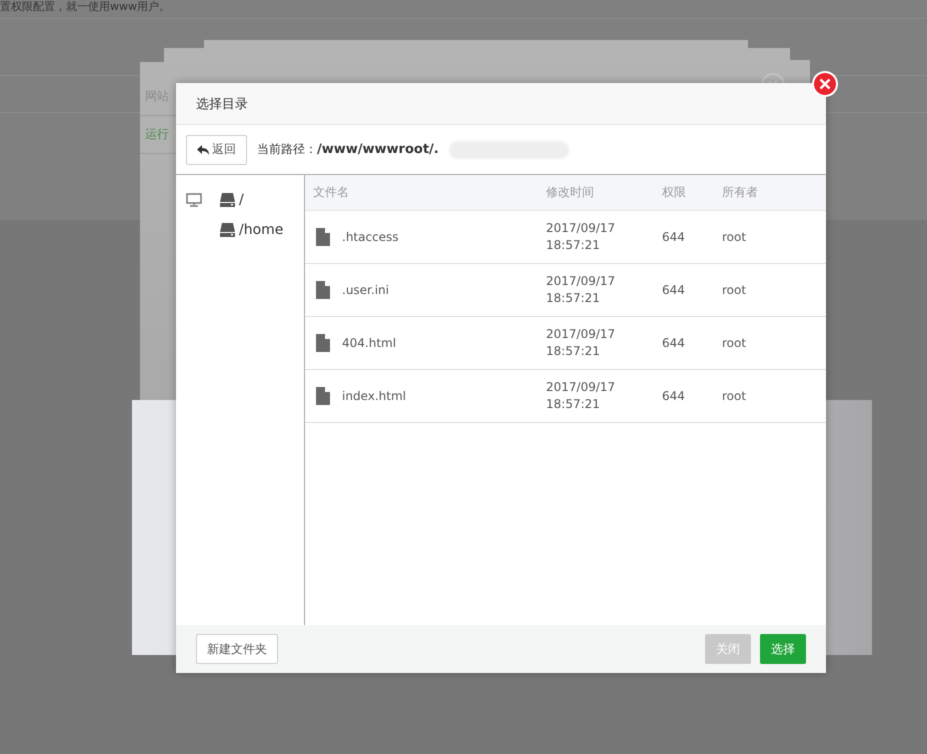  What do you see at coordinates (378, 149) in the screenshot?
I see `path-text: /www/wwwroot/.` at bounding box center [378, 149].